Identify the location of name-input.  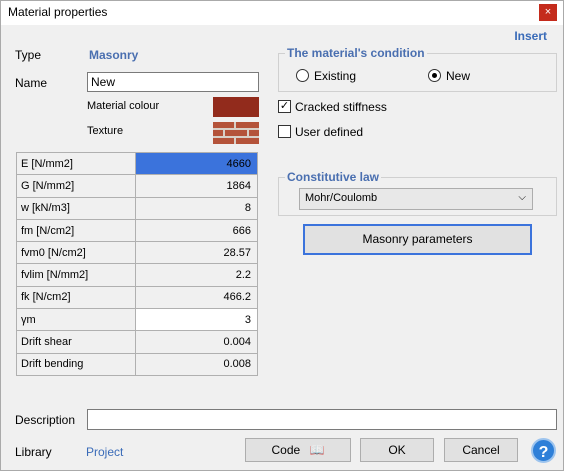
(173, 82).